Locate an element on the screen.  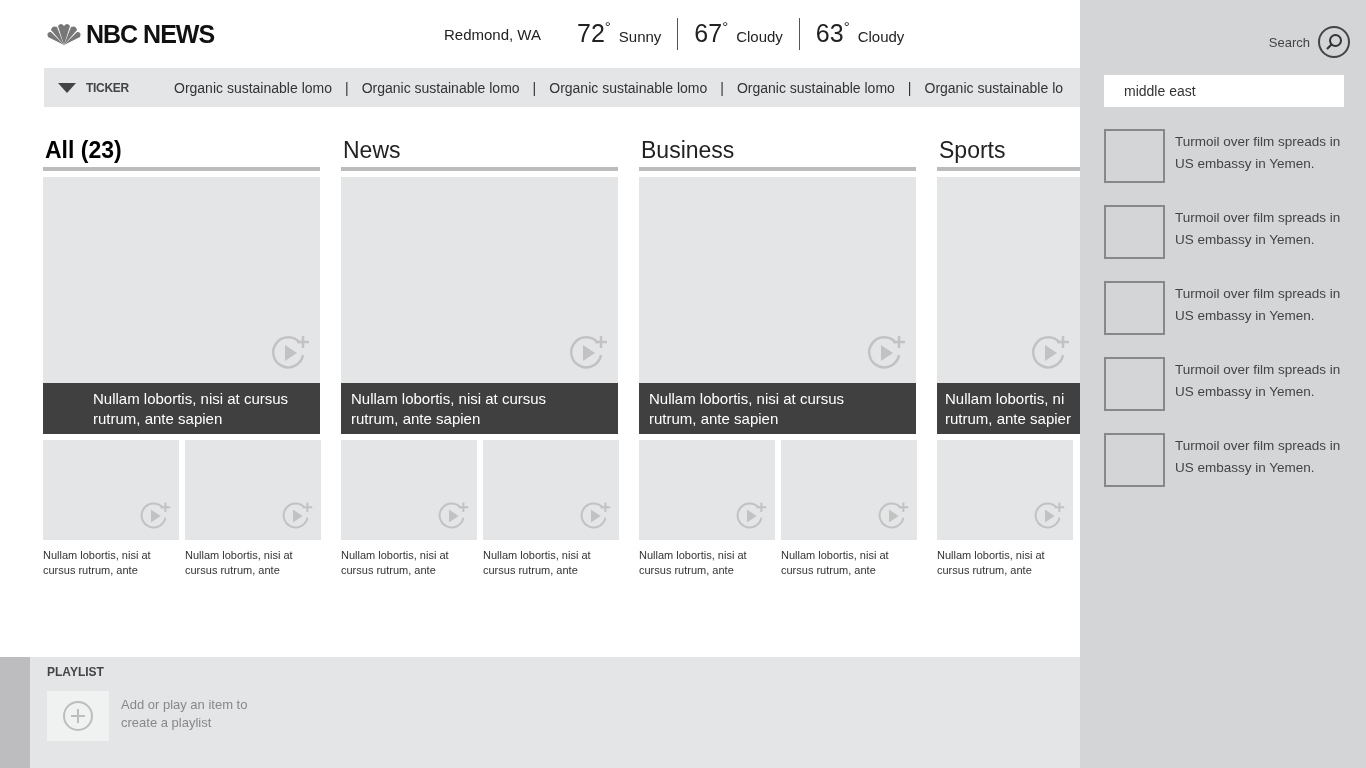
add-icon is located at coordinates (78, 716).